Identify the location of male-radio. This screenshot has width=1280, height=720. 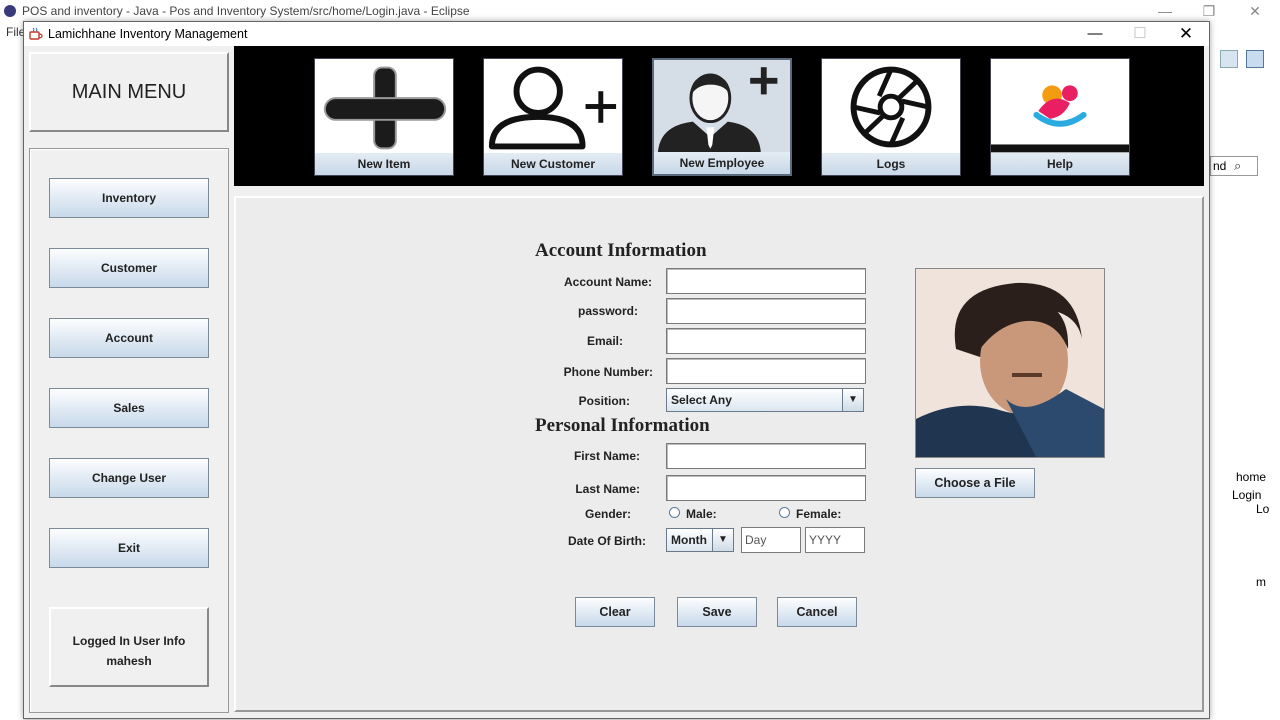
(674, 512).